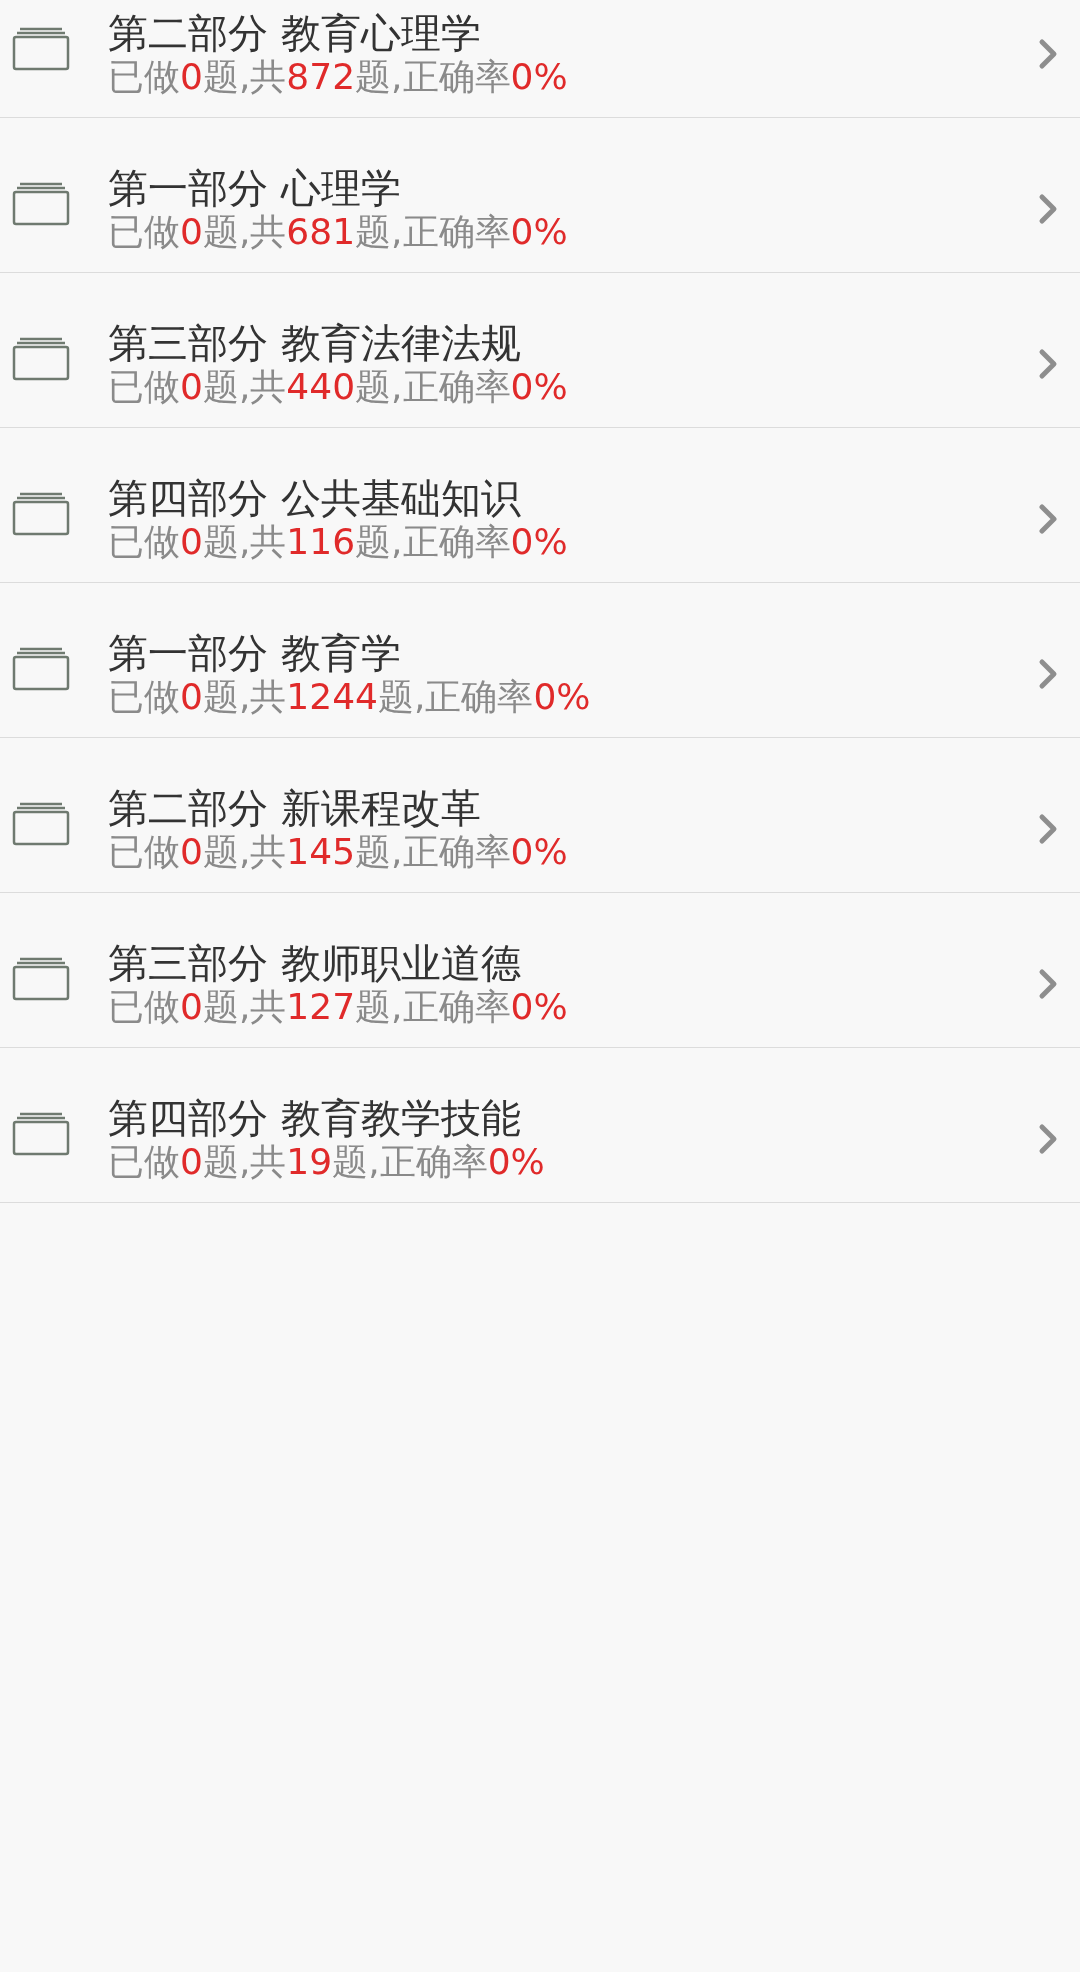 The height and width of the screenshot is (1972, 1080). I want to click on section-title: 第三部分 教育法律法规, so click(314, 343).